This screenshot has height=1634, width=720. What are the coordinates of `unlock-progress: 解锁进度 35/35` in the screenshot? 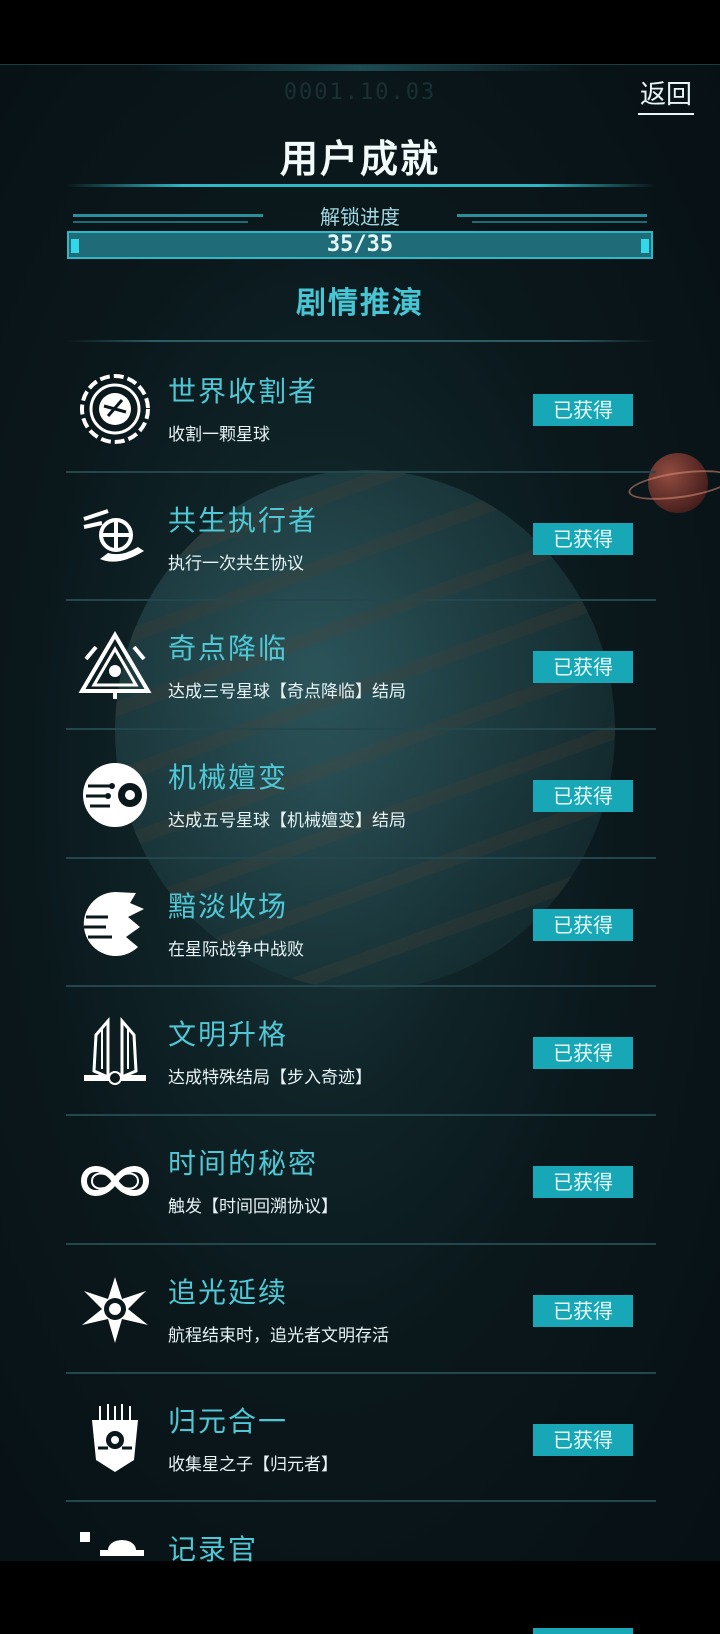 It's located at (360, 232).